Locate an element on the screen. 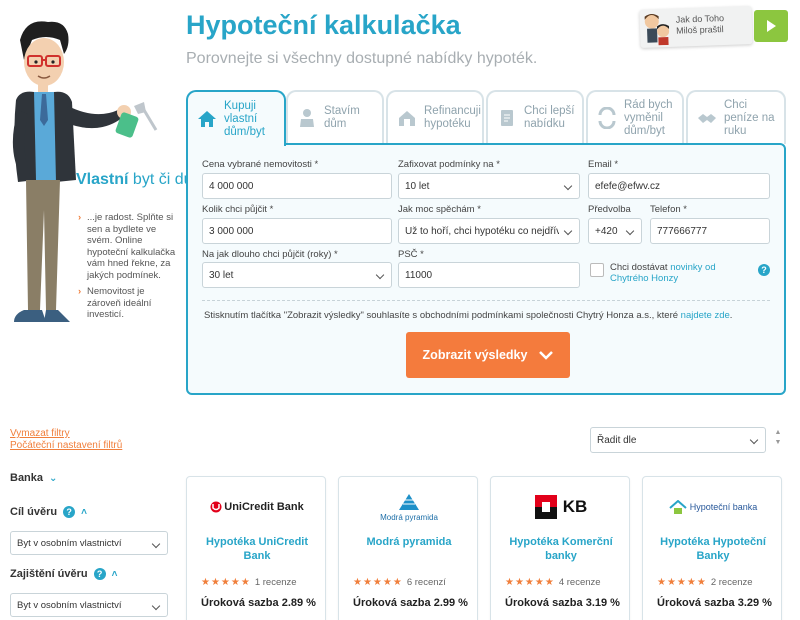  kb-mark-icon is located at coordinates (545, 507).